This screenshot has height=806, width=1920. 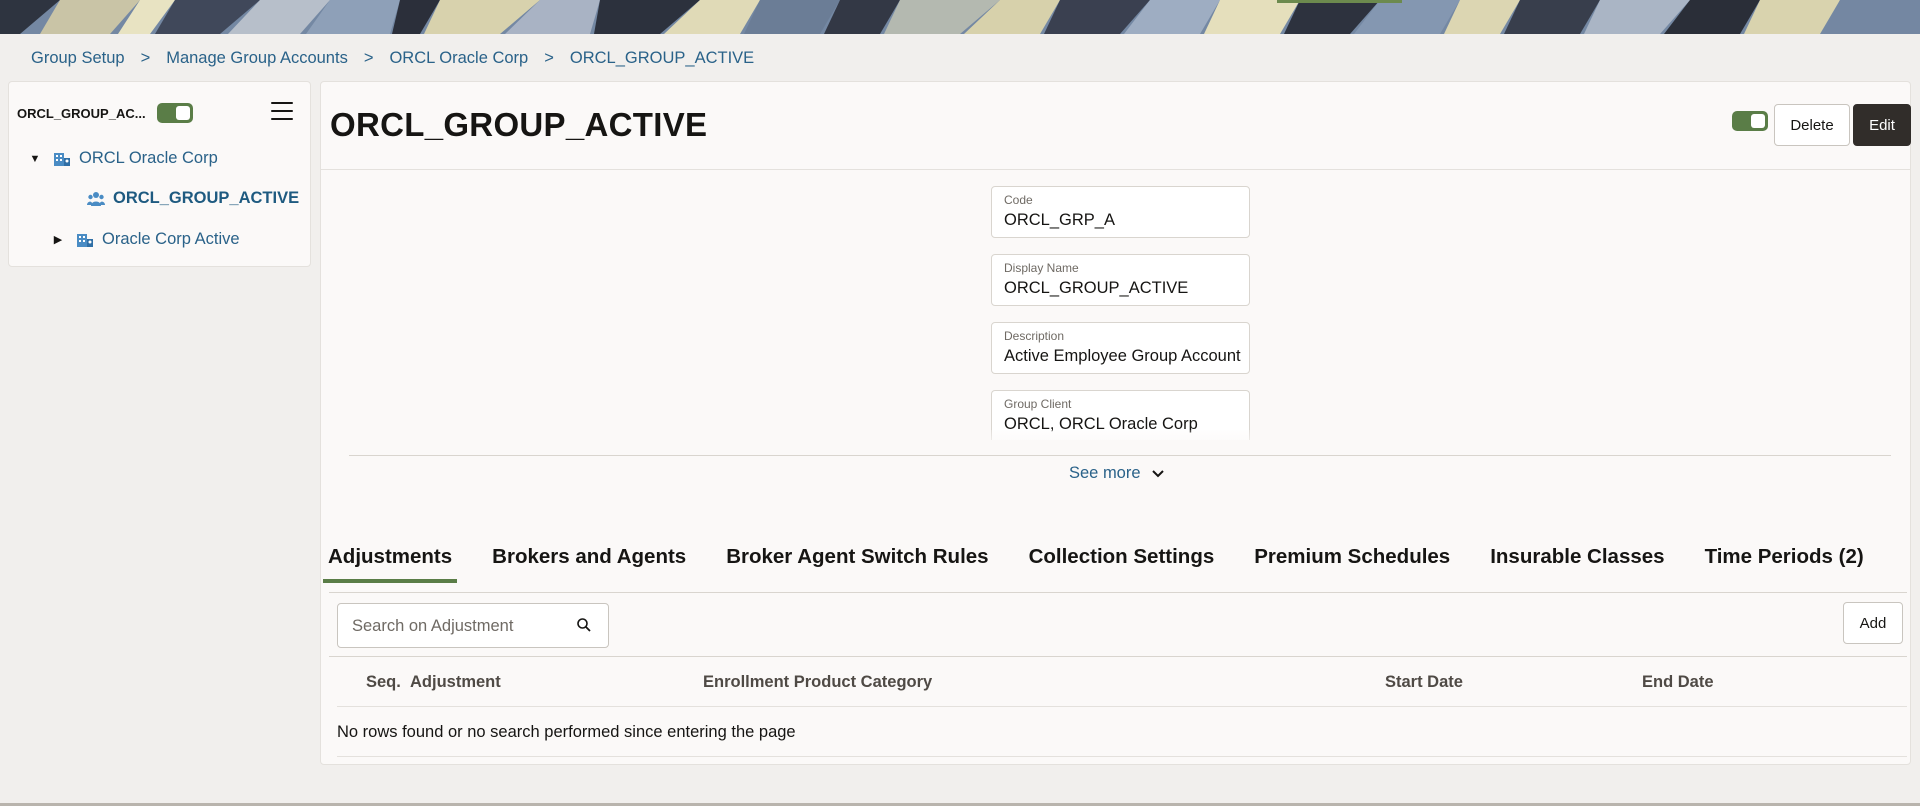 I want to click on header-banner, so click(x=960, y=17).